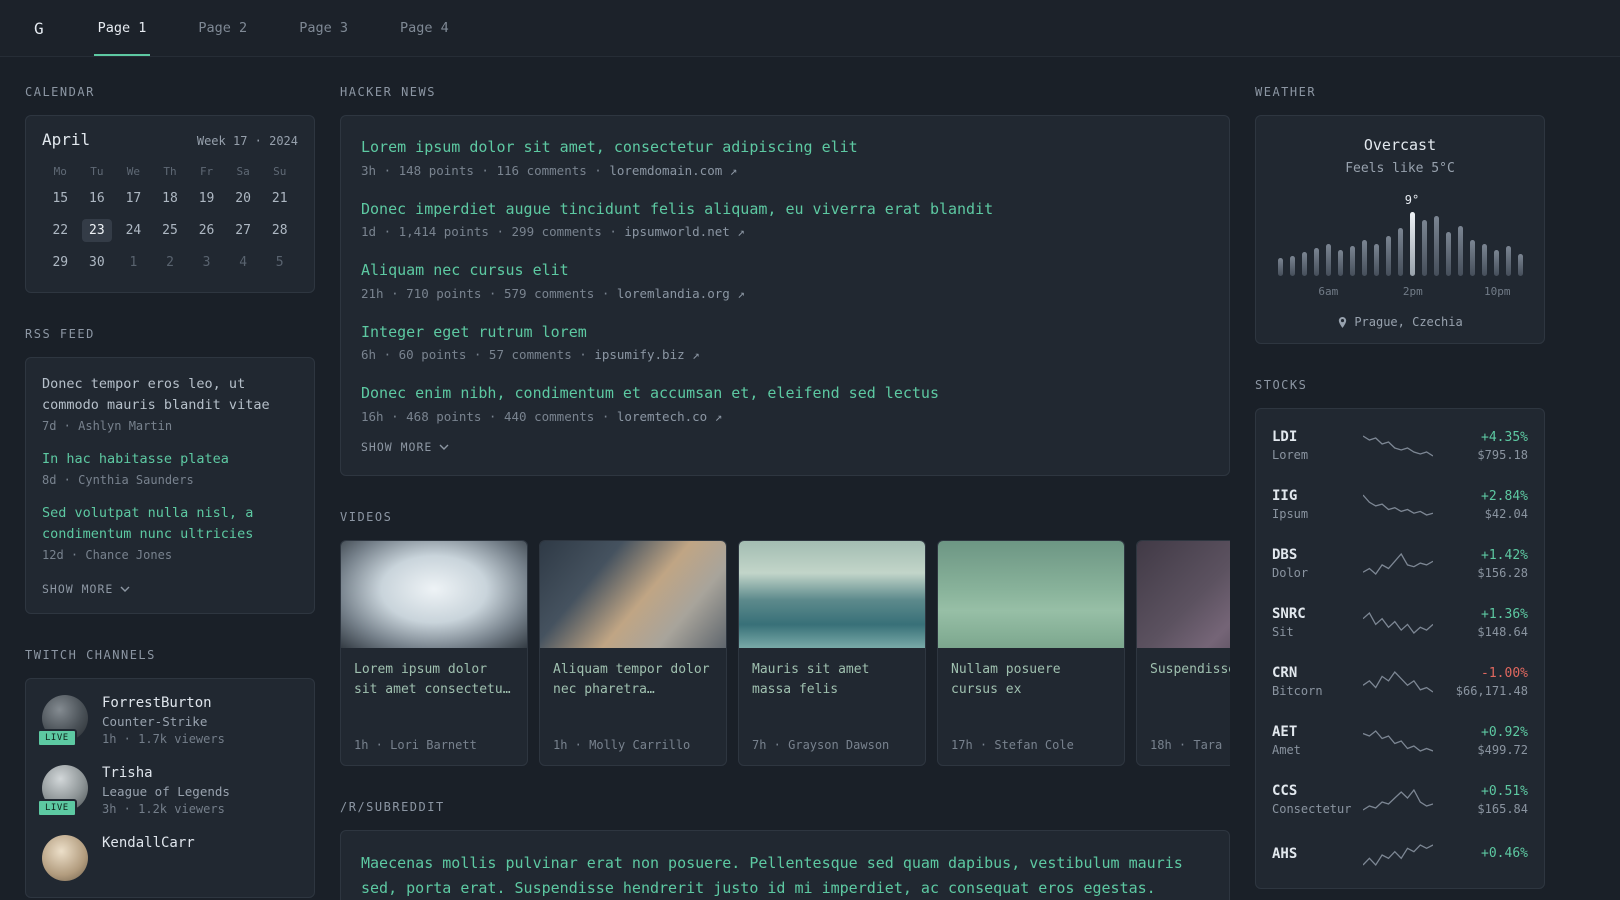  What do you see at coordinates (1316, 445) in the screenshot?
I see `stock-id: LDI Lorem` at bounding box center [1316, 445].